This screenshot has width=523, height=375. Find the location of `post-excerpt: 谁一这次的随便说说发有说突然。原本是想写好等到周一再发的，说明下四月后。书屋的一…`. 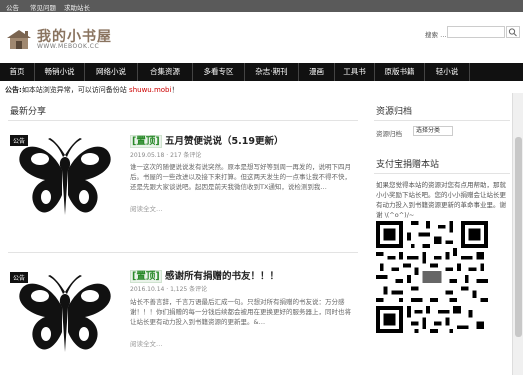

post-excerpt: 谁一这次的随便说说发有说突然。原本是想写好等到周一再发的，说明下四月后。书屋的一… is located at coordinates (240, 177).